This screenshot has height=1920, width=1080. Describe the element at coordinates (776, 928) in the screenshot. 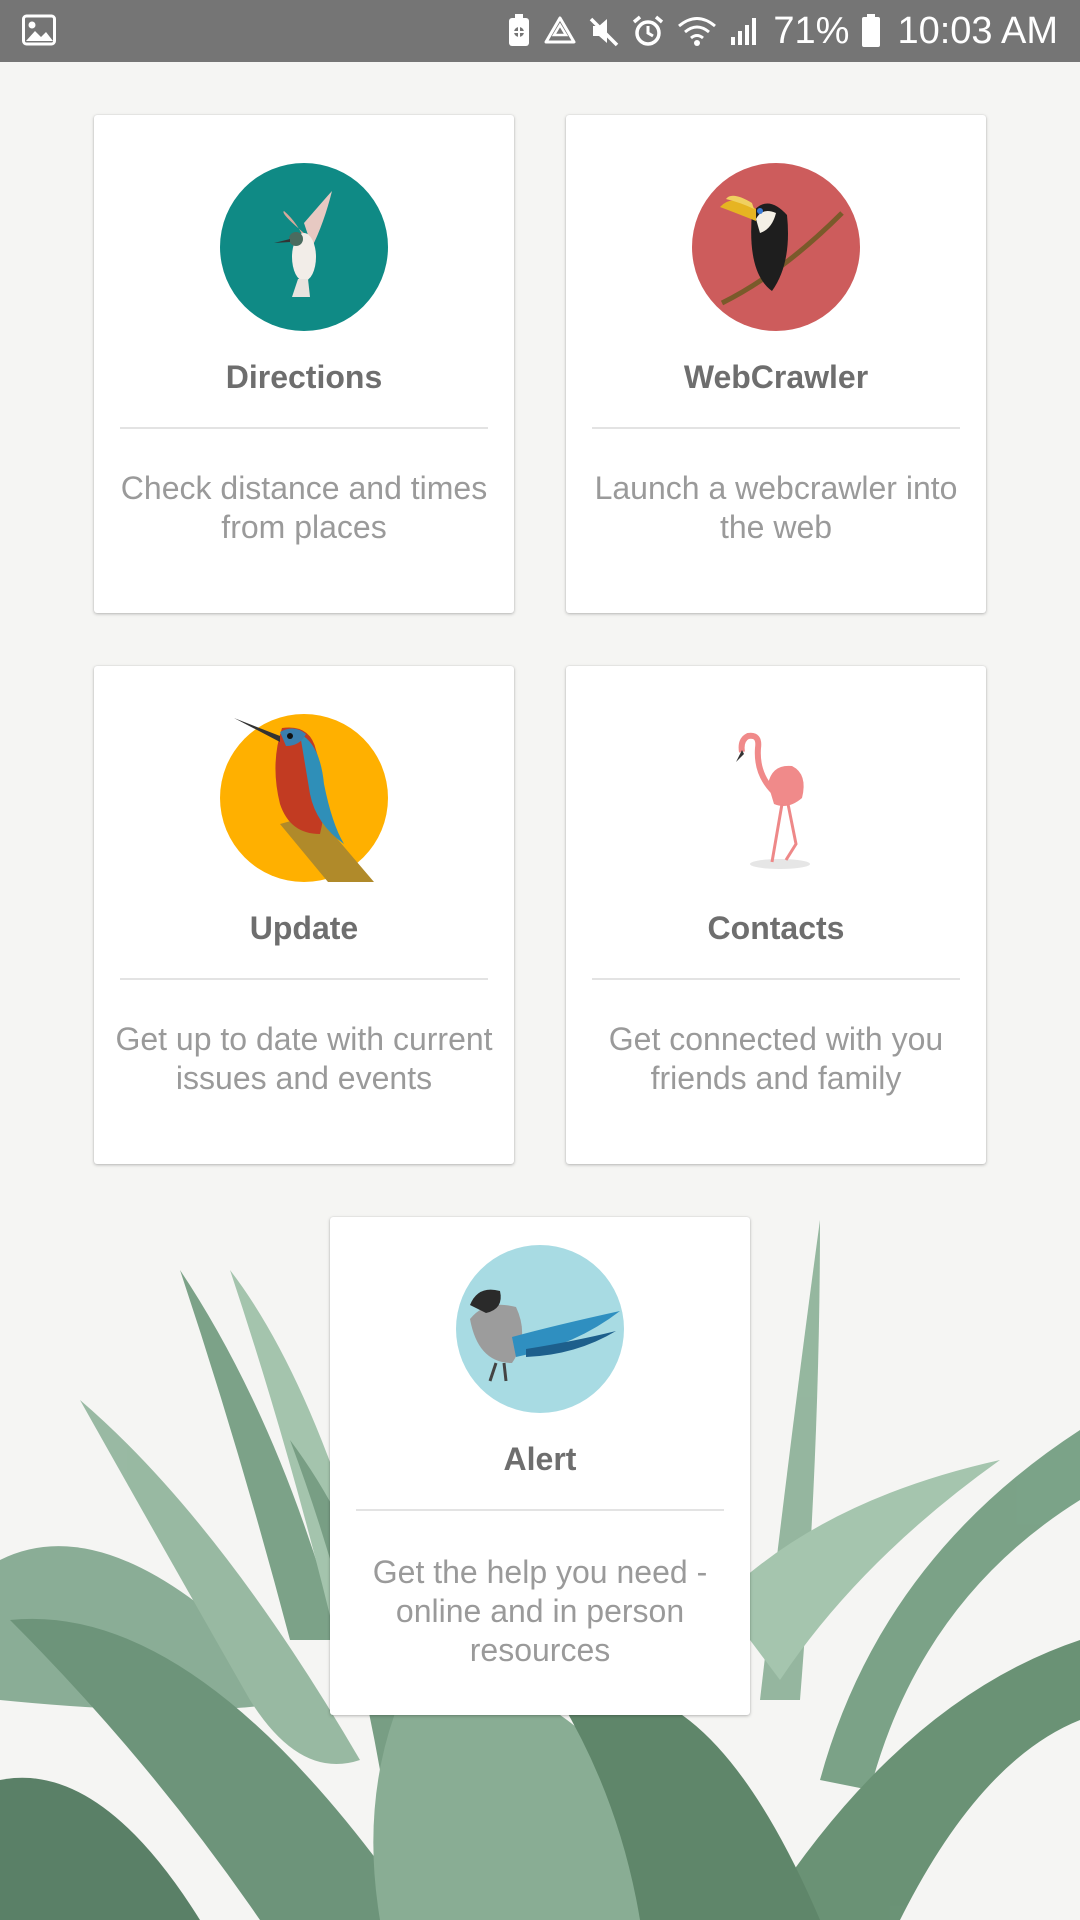

I see `card-title: Contacts` at that location.